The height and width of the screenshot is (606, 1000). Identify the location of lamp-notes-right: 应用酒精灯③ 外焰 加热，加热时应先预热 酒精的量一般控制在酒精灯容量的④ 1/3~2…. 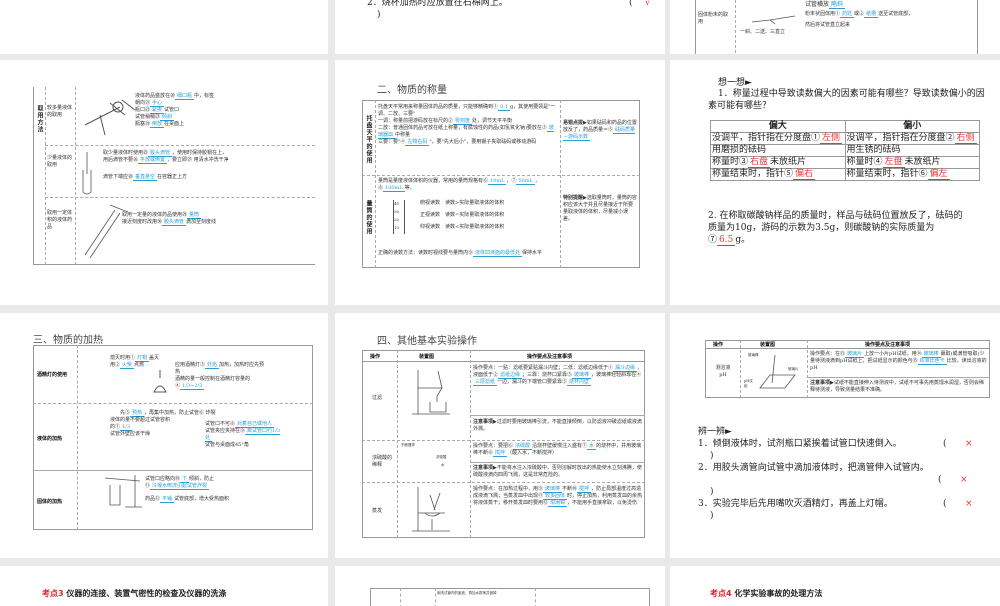
(220, 376).